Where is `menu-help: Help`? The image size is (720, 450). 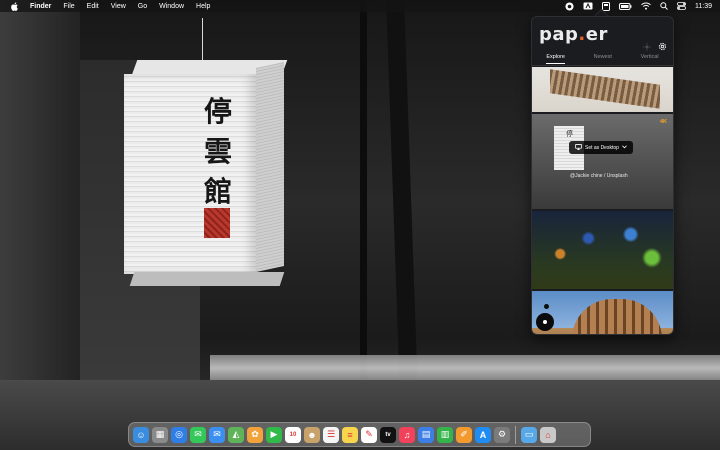 menu-help: Help is located at coordinates (203, 6).